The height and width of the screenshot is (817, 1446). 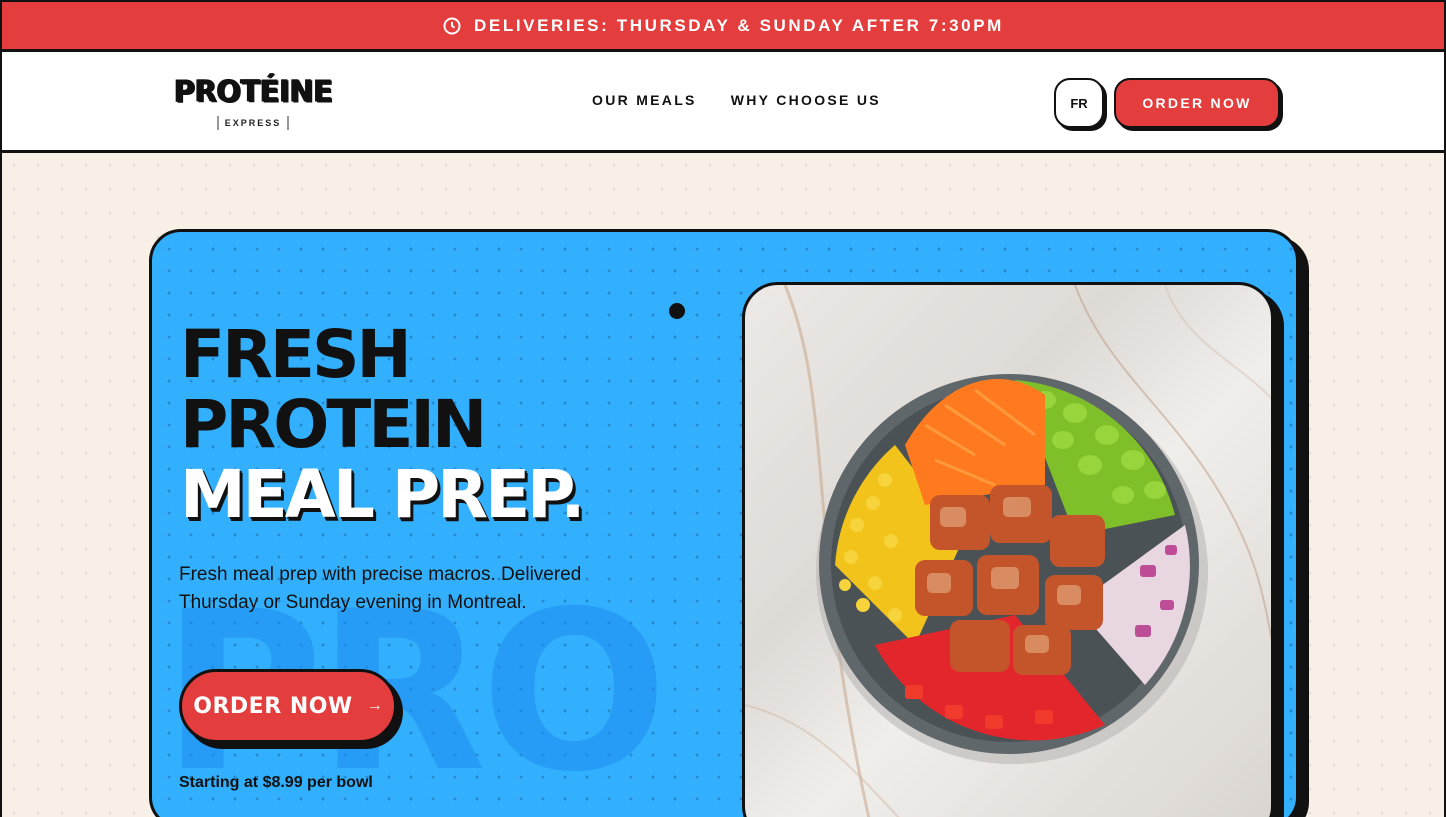 What do you see at coordinates (333, 424) in the screenshot?
I see `headline-line-2: PROTEIN` at bounding box center [333, 424].